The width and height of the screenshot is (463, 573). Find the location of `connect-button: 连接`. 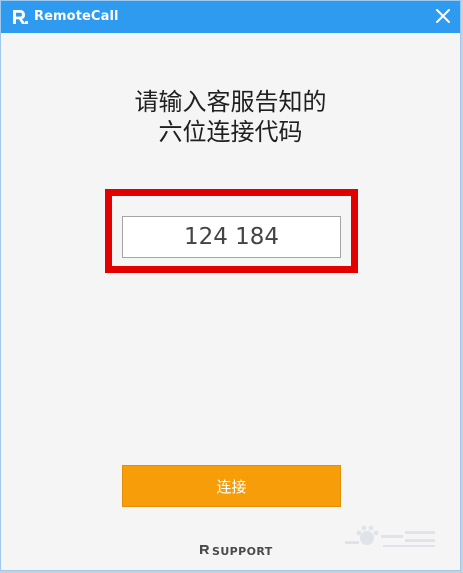

connect-button: 连接 is located at coordinates (231, 486).